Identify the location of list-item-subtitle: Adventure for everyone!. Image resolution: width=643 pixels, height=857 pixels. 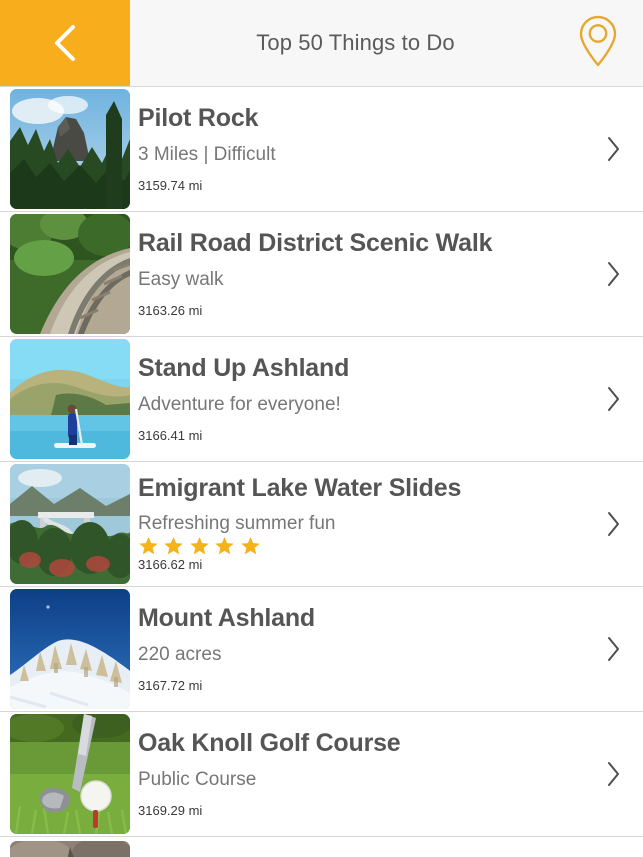
(239, 405).